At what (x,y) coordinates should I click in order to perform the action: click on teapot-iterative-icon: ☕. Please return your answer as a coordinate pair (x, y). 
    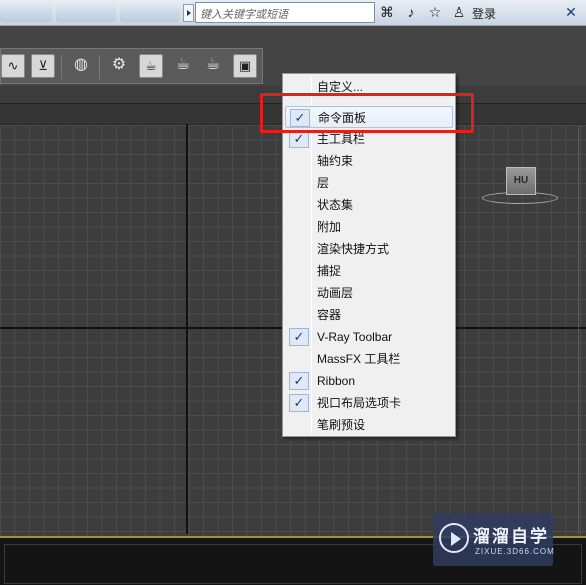
    Looking at the image, I should click on (213, 66).